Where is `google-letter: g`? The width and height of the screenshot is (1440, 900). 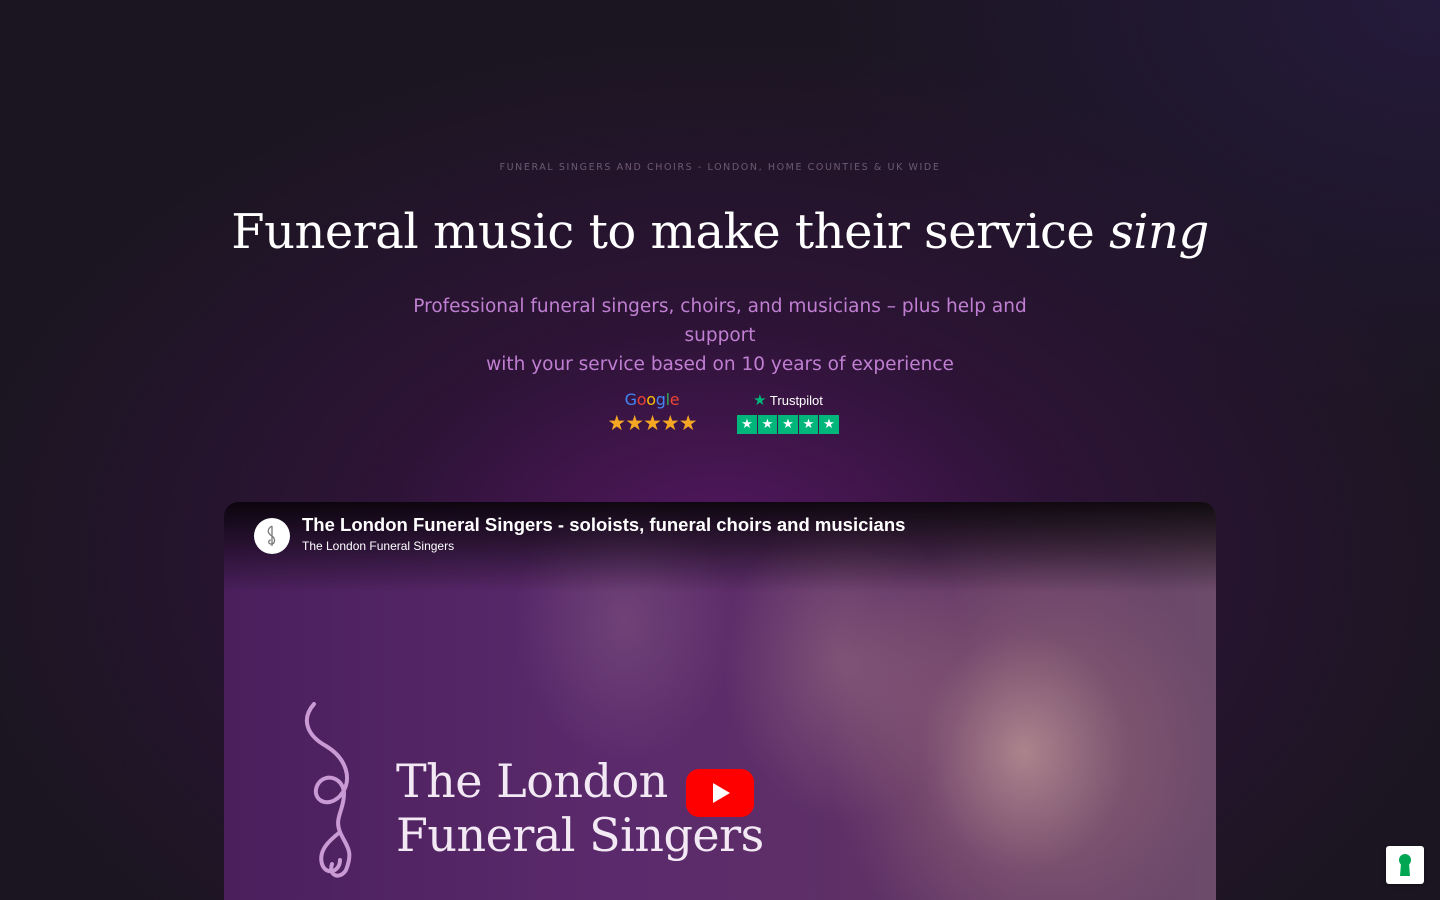 google-letter: g is located at coordinates (660, 399).